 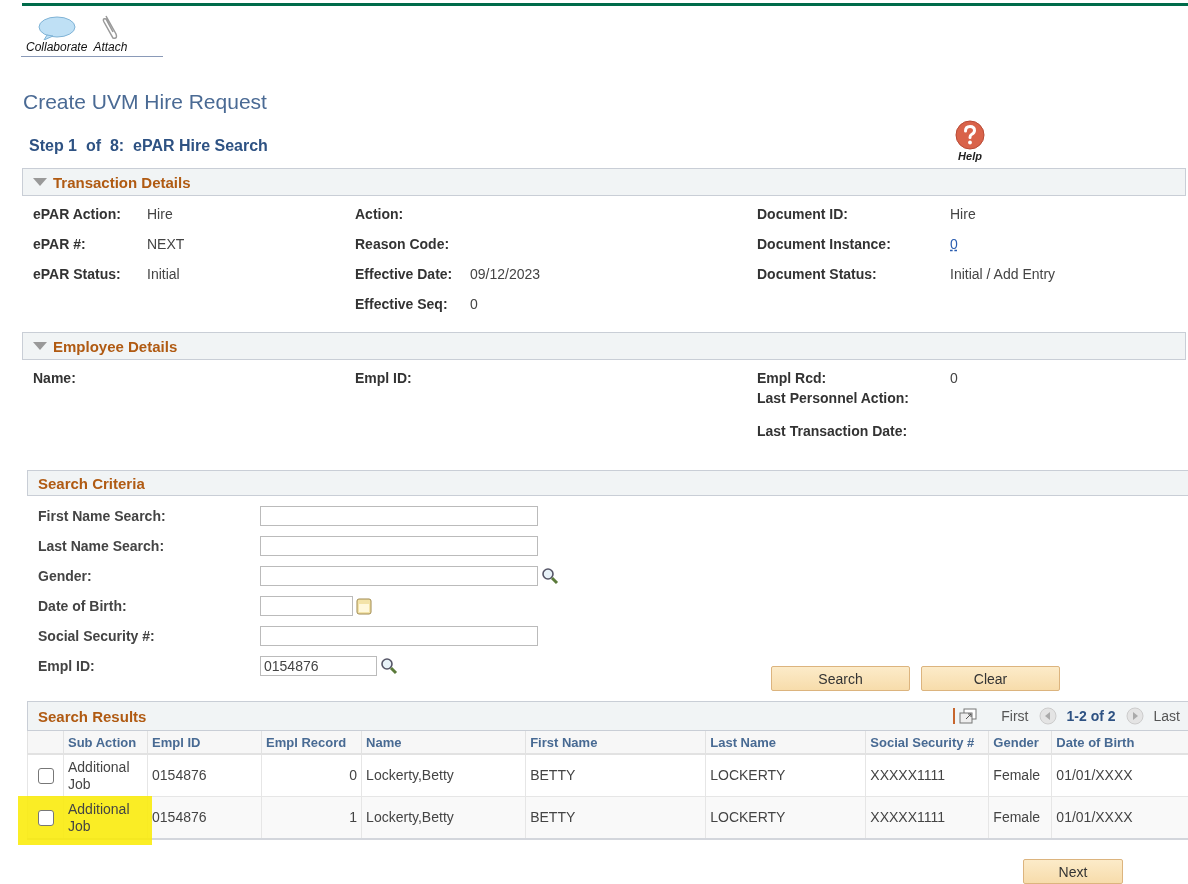 I want to click on column-header: Last Name, so click(x=785, y=742).